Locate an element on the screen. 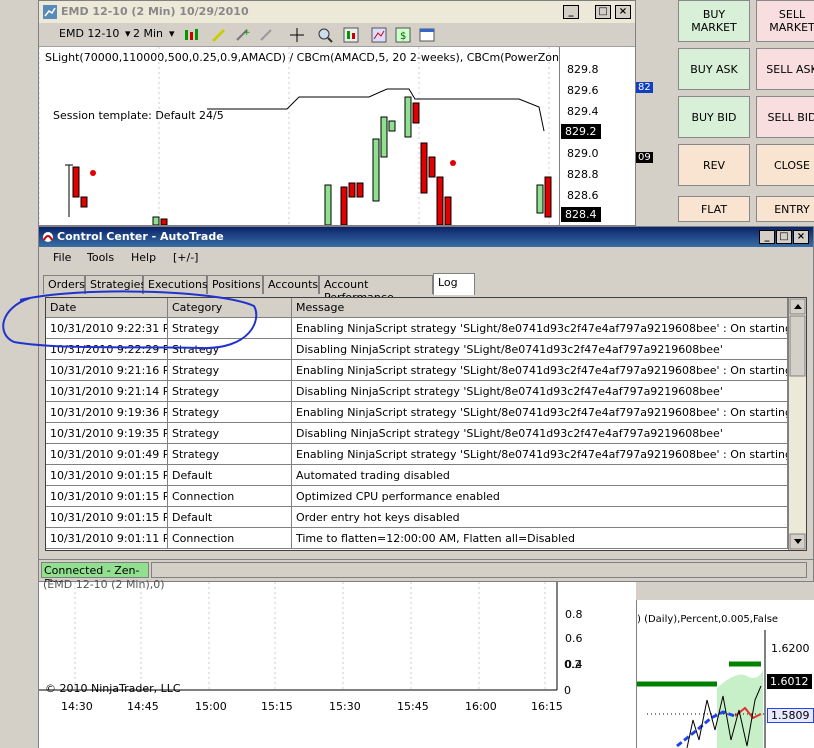 The image size is (814, 748). tab-strategies: Strategies is located at coordinates (115, 284).